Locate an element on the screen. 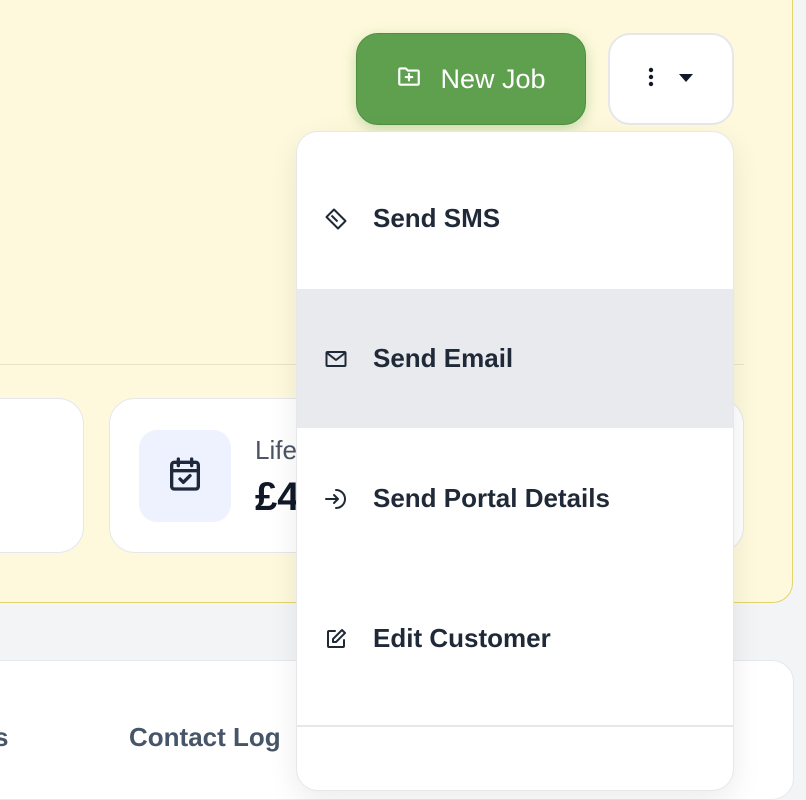 The height and width of the screenshot is (800, 806). stat-card is located at coordinates (42, 475).